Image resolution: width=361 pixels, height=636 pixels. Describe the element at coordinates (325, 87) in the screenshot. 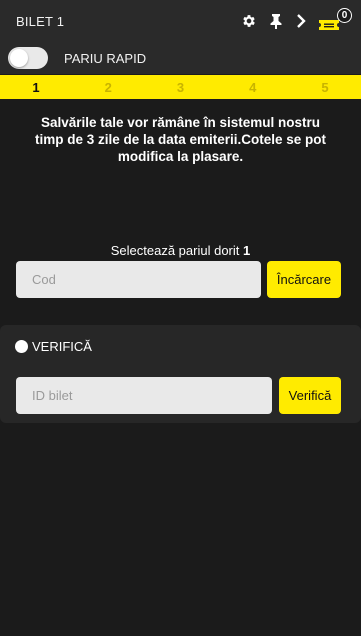

I see `step-5: 5` at that location.